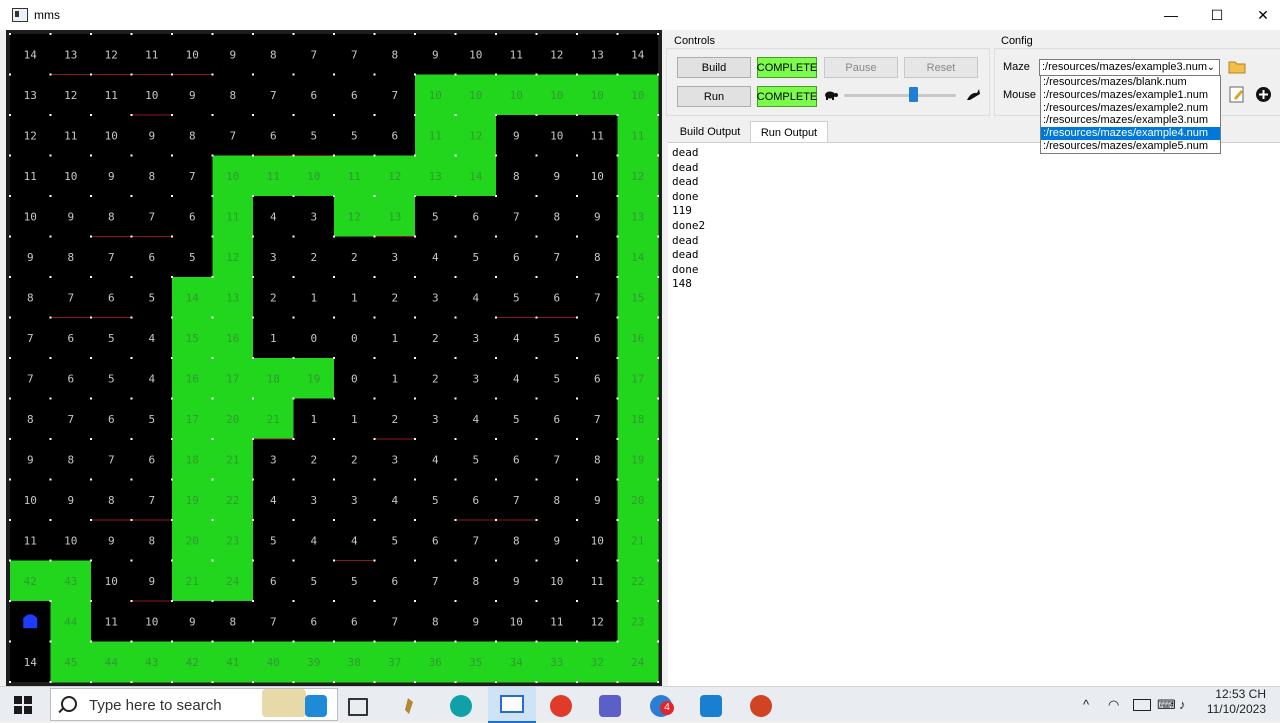 Image resolution: width=1280 pixels, height=723 pixels. I want to click on battery-icon, so click(1142, 705).